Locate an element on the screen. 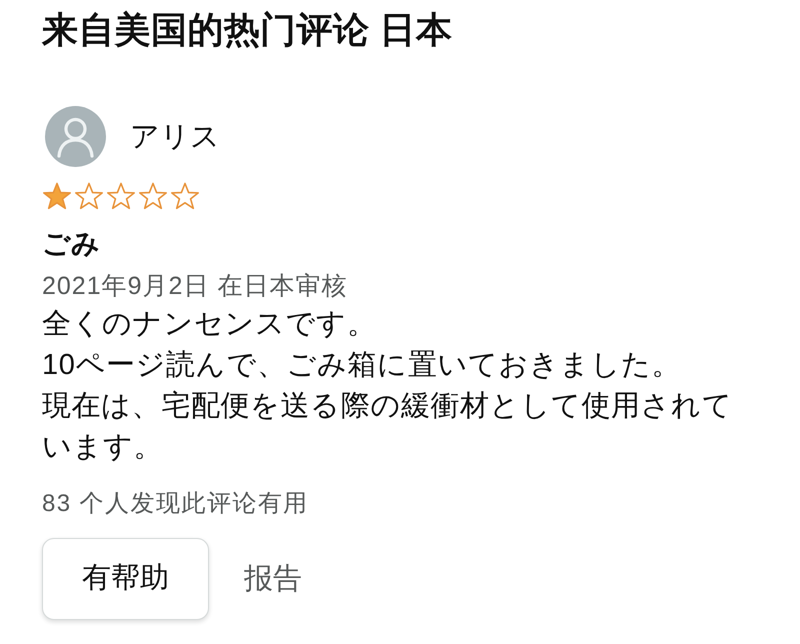 The image size is (800, 644). helpful-button: 有帮助 is located at coordinates (125, 579).